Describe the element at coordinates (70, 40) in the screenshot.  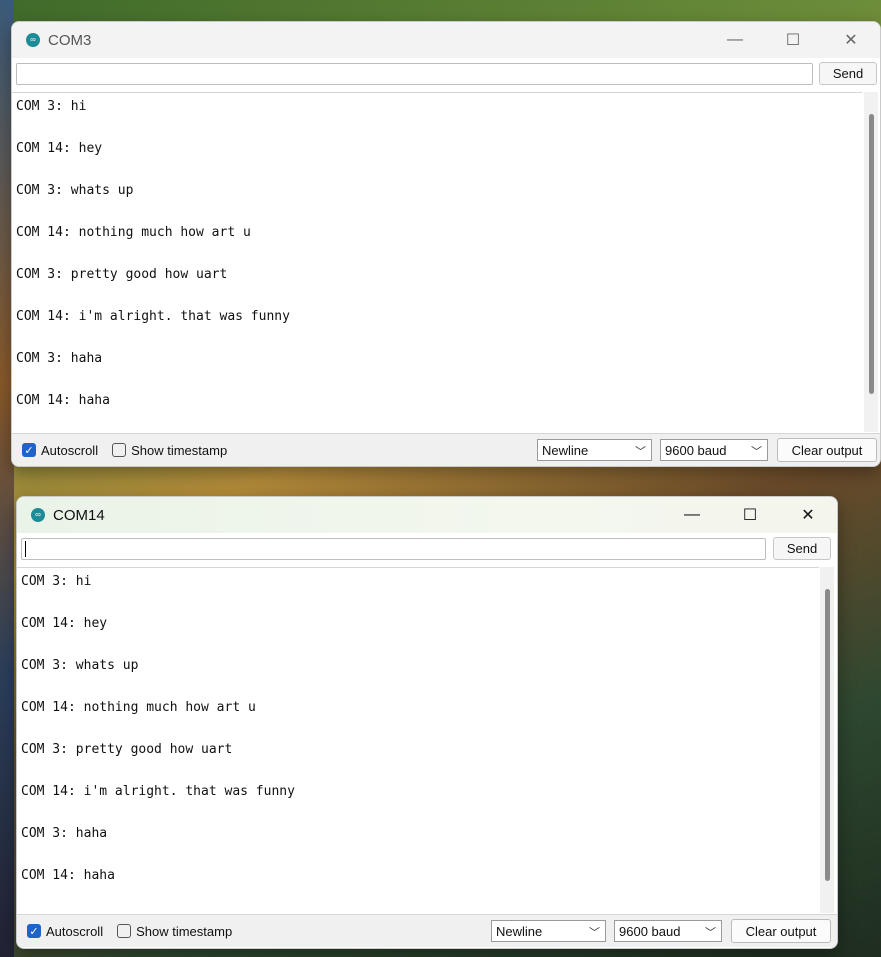
I see `window-title: COM3` at that location.